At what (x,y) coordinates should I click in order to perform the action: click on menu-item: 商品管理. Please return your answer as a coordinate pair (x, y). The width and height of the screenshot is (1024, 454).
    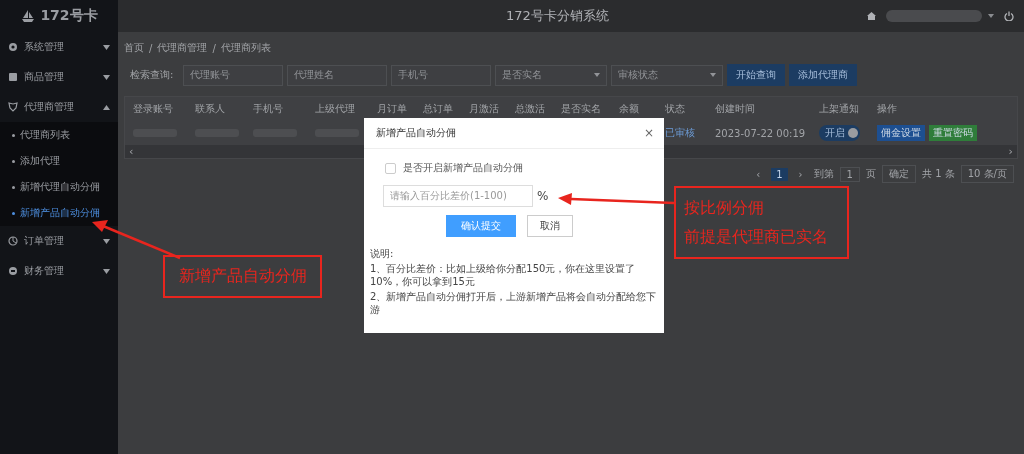
    Looking at the image, I should click on (59, 77).